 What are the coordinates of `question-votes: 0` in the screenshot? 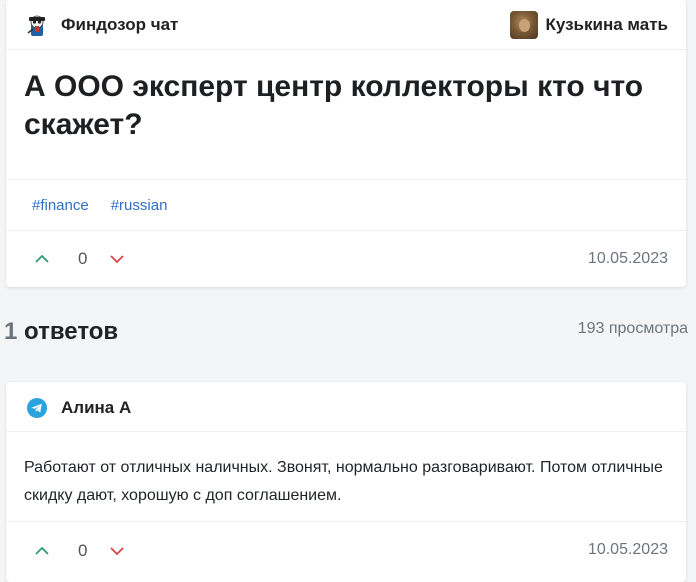 It's located at (79, 259).